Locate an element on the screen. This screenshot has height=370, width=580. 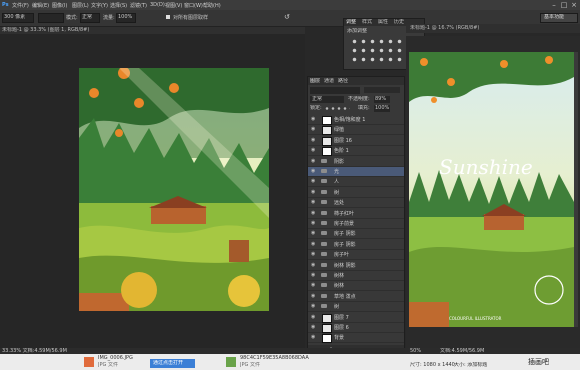
reset-icon: ↺ is located at coordinates (287, 17).